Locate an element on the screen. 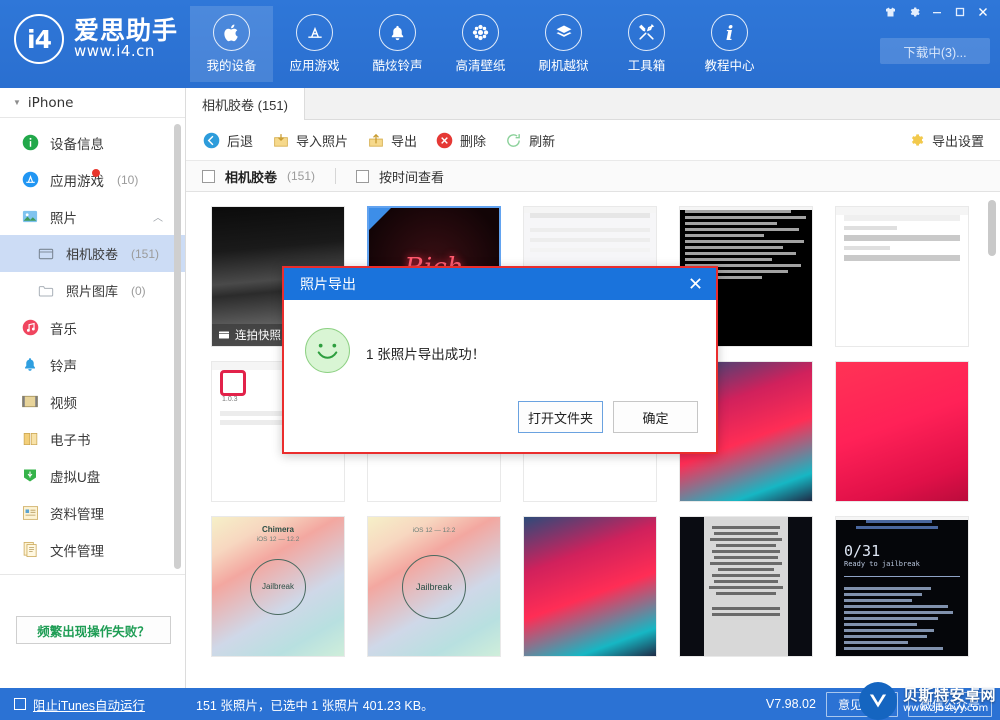  appstore-circle-icon is located at coordinates (30, 180).